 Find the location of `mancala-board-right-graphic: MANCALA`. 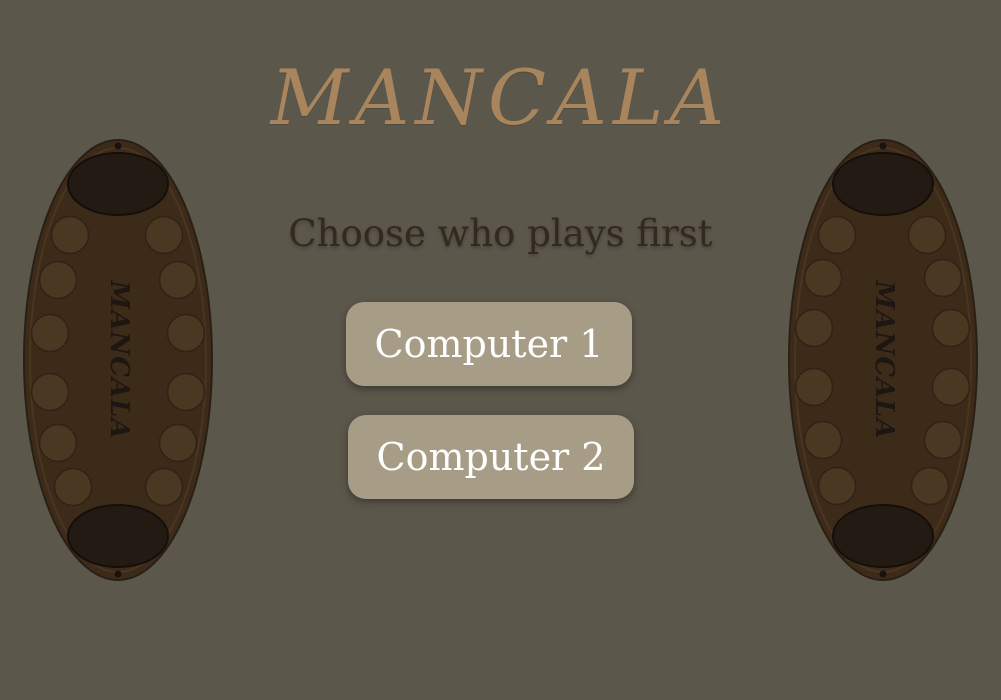

mancala-board-right-graphic: MANCALA is located at coordinates (883, 360).